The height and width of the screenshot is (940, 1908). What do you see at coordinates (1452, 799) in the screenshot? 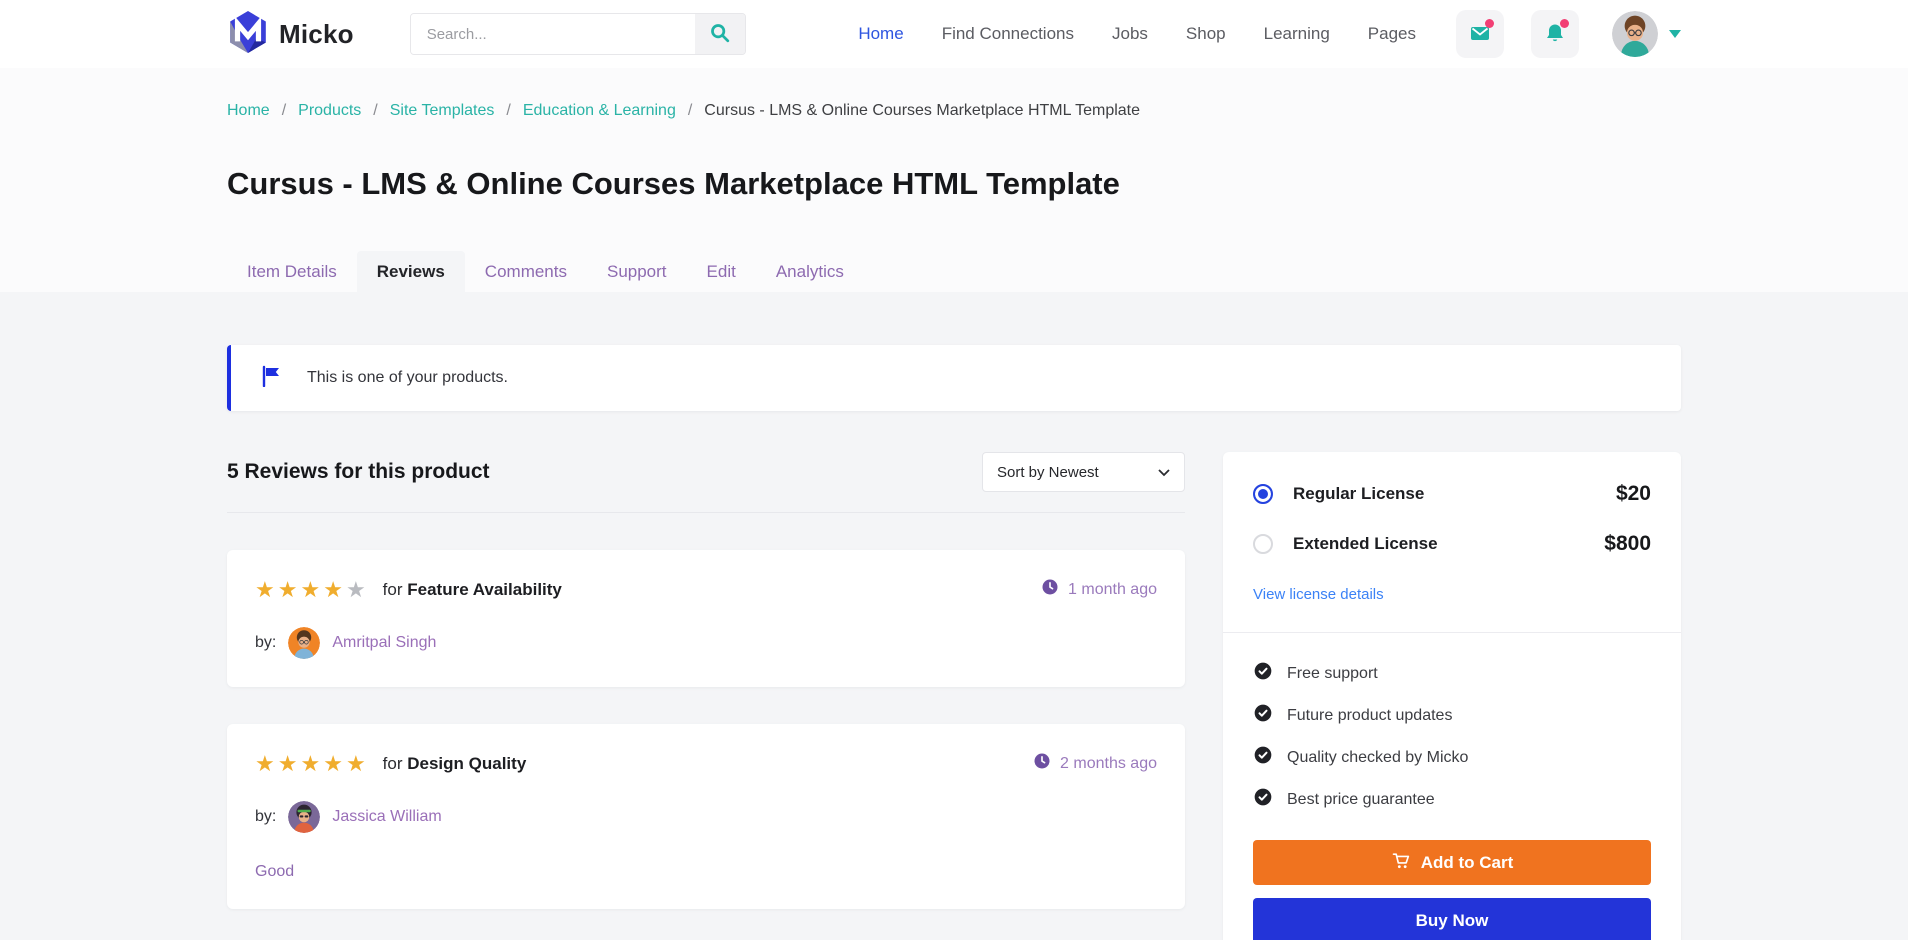
I see `feature-item: Best price guarantee` at bounding box center [1452, 799].